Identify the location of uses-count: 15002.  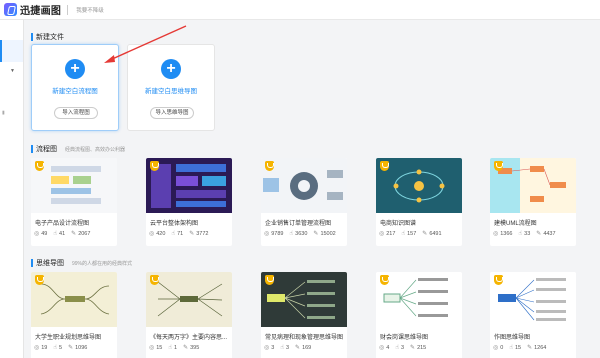
(328, 233).